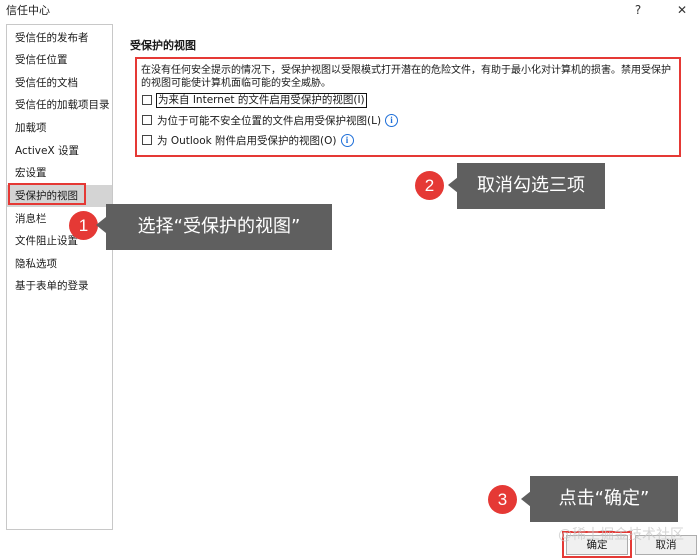 Image resolution: width=700 pixels, height=558 pixels. I want to click on step-1-callout: 选择“受保护的视图”, so click(219, 227).